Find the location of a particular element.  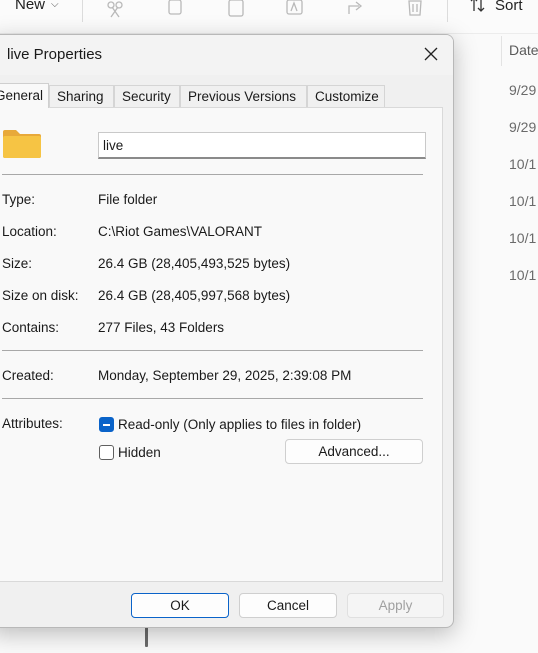

cut-icon is located at coordinates (115, 10).